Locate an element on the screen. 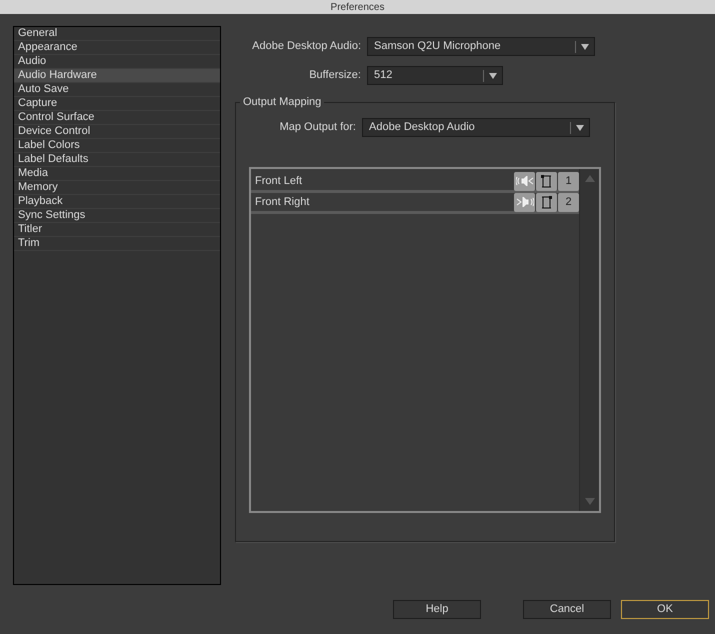  dropdown: 512 is located at coordinates (435, 75).